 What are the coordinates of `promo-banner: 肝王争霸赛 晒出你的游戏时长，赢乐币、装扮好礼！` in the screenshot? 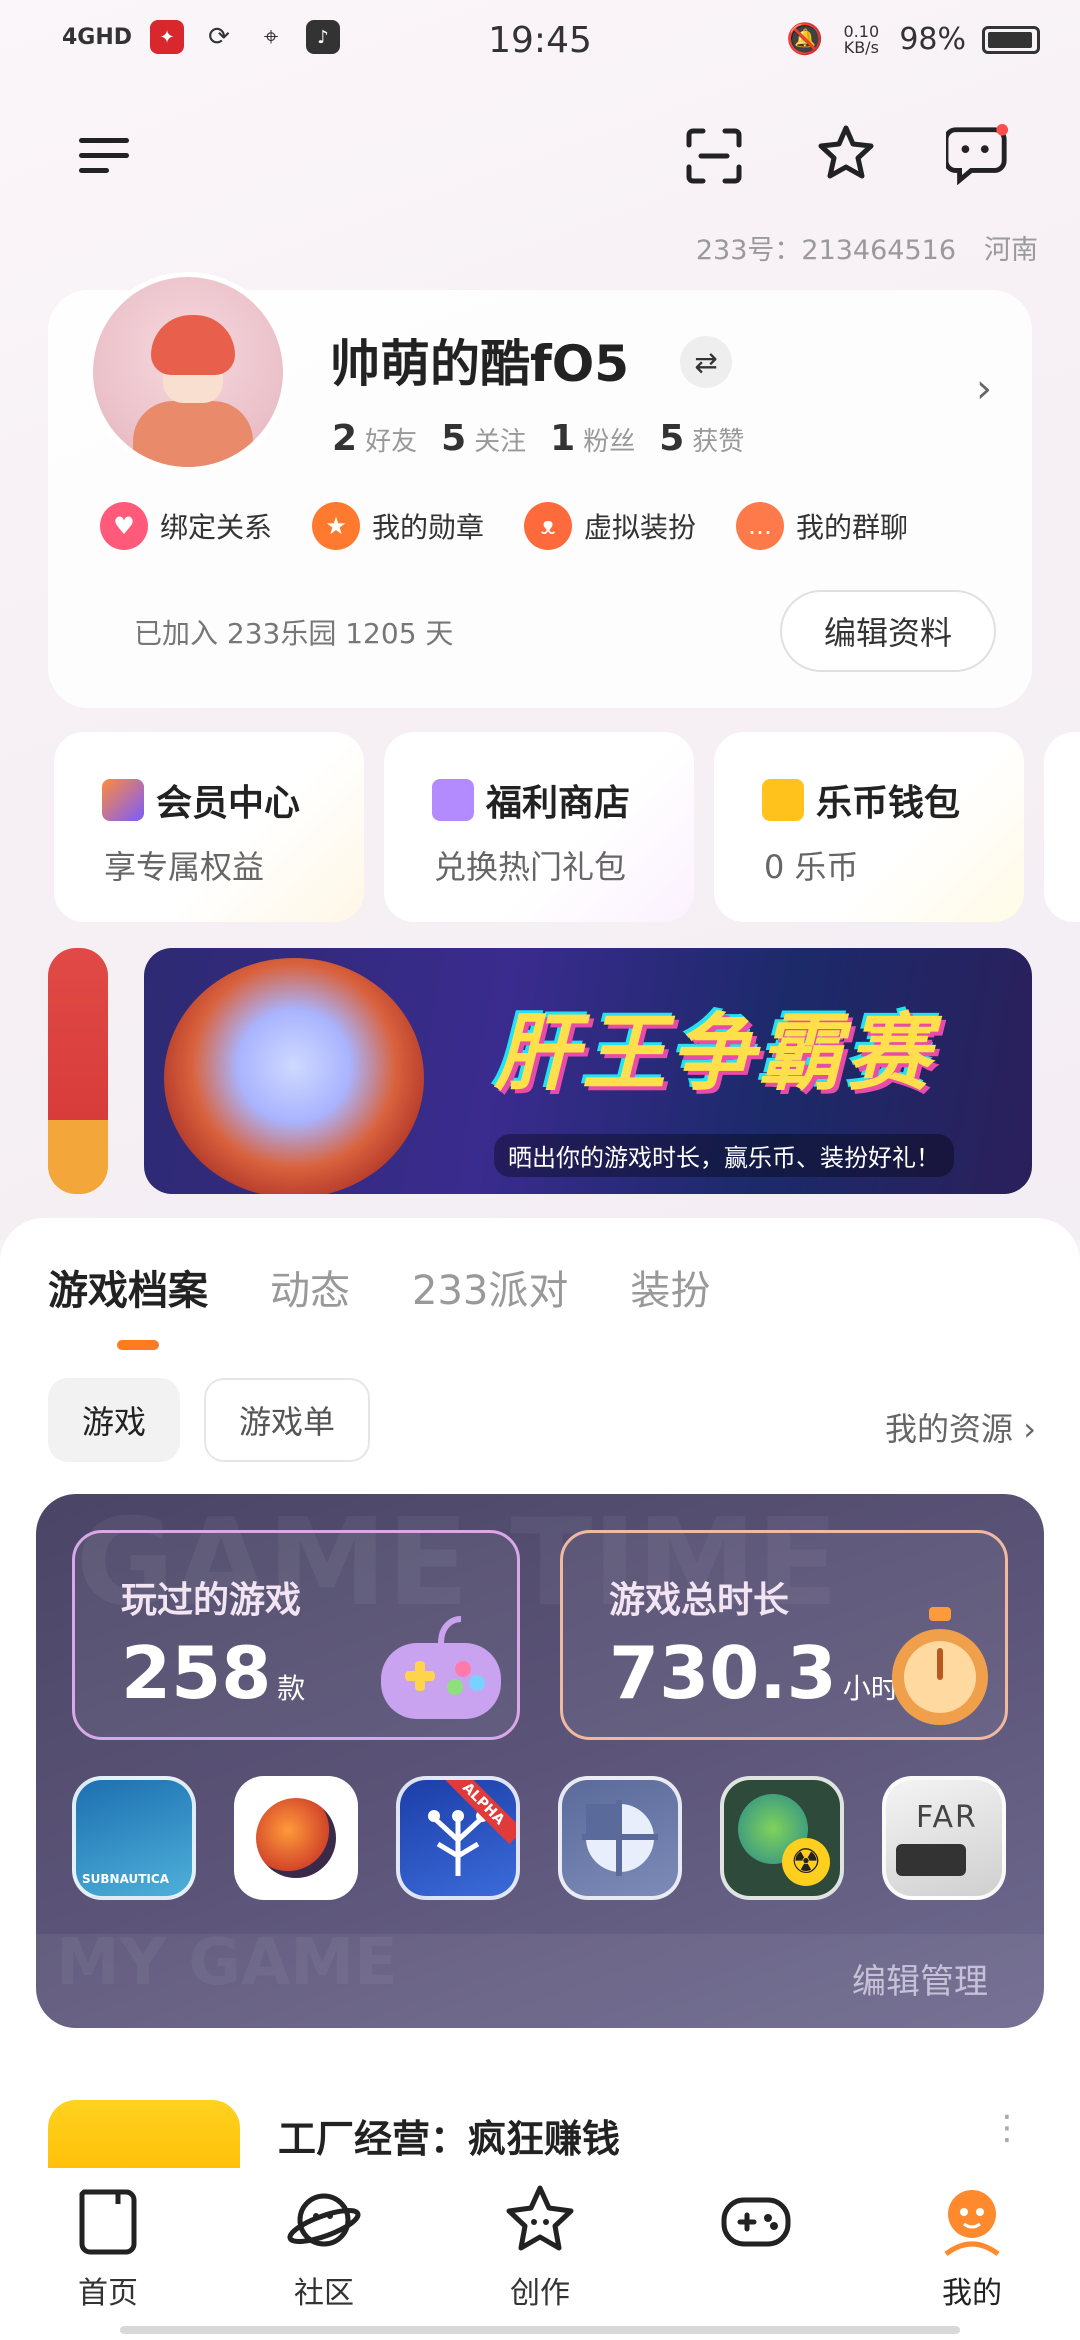 It's located at (588, 1071).